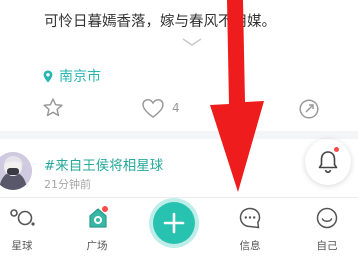 The height and width of the screenshot is (256, 358). Describe the element at coordinates (67, 184) in the screenshot. I see `post-time: 21分钟前` at that location.